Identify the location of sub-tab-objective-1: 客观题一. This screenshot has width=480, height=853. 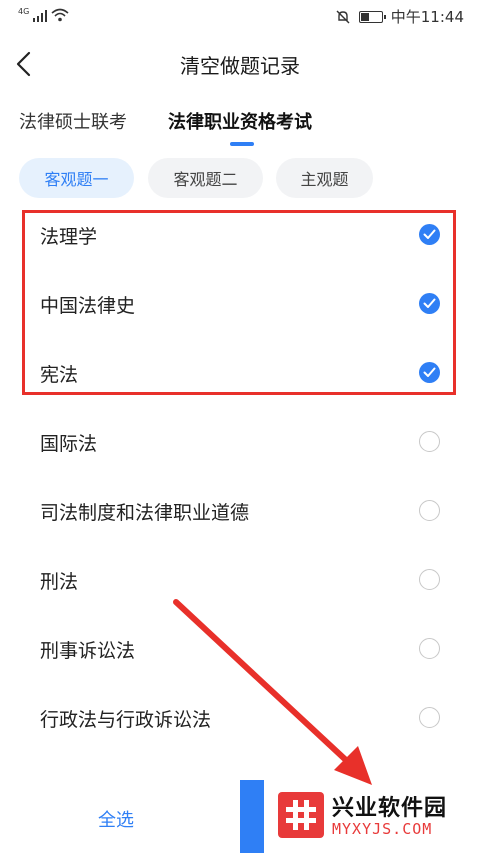
(76, 178).